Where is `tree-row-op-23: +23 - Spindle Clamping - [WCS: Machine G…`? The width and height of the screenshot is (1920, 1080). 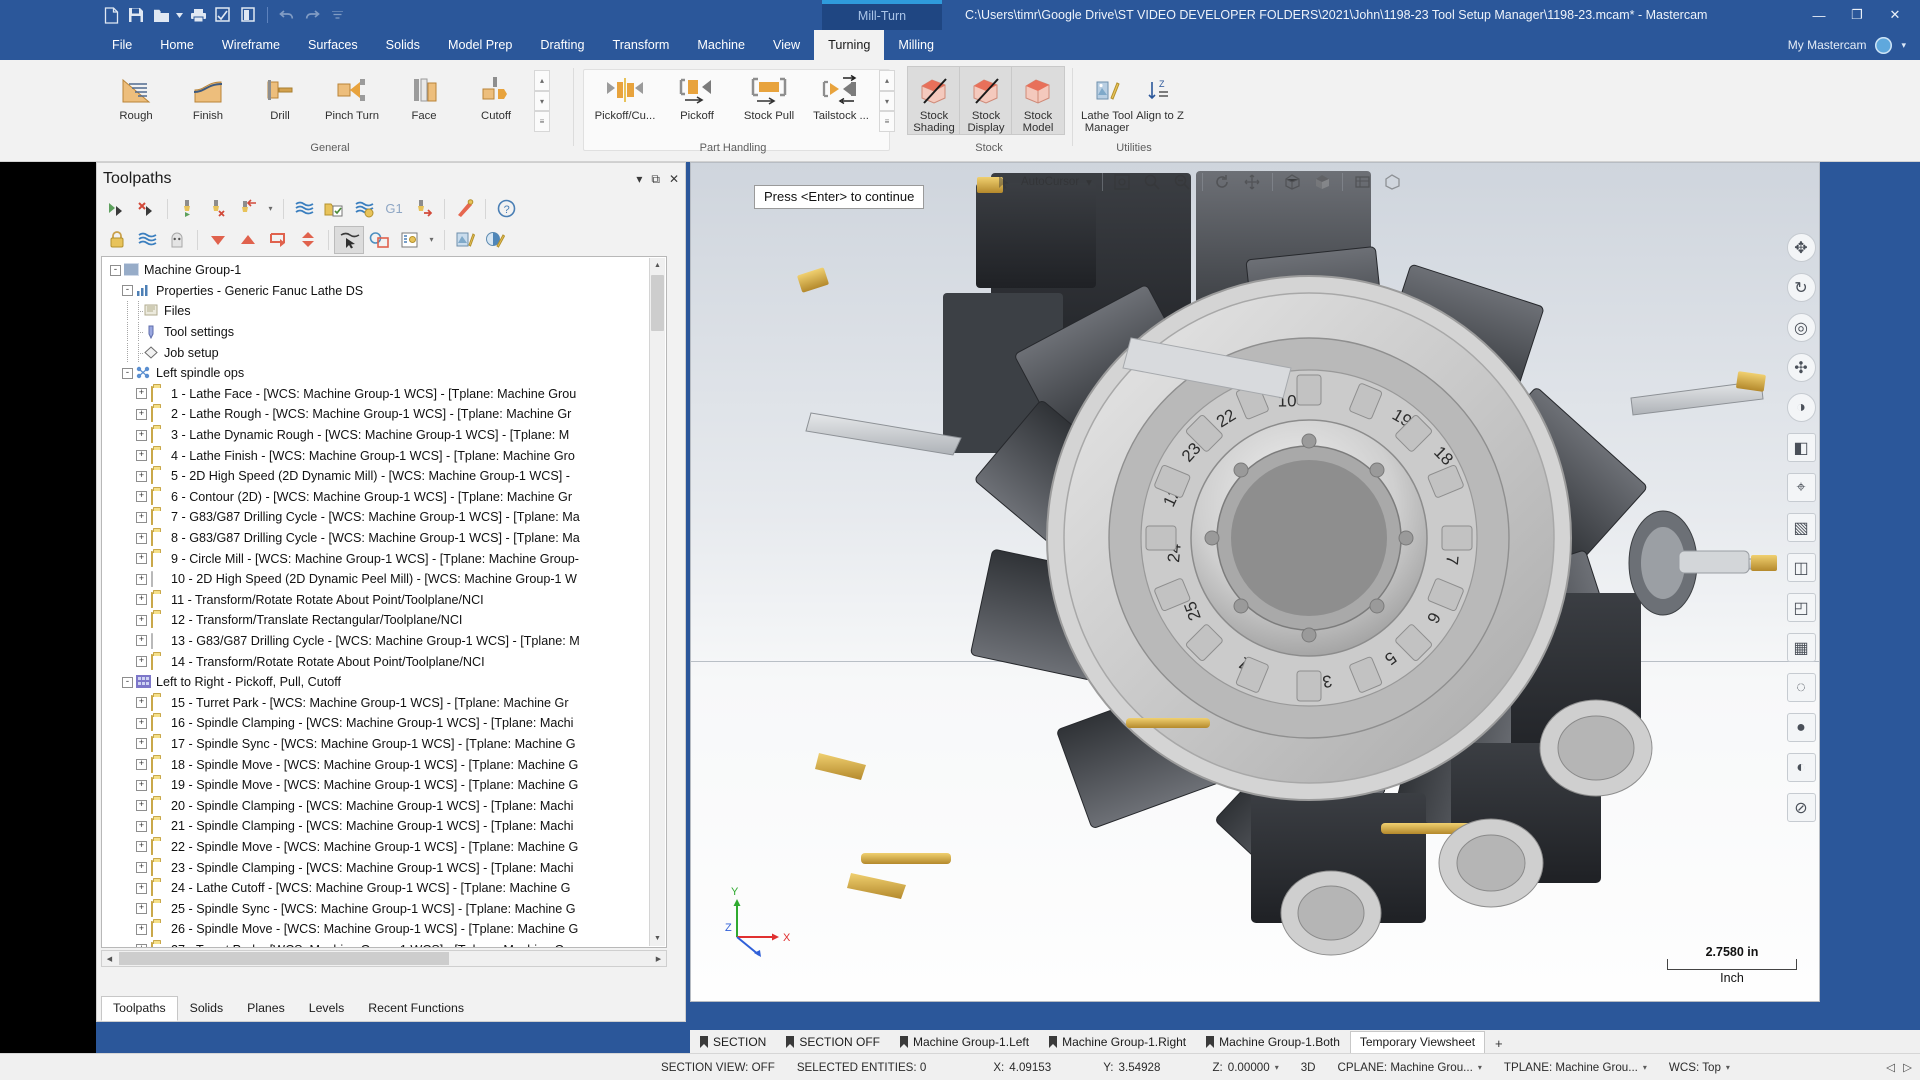
tree-row-op-23: +23 - Spindle Clamping - [WCS: Machine G… is located at coordinates (384, 867).